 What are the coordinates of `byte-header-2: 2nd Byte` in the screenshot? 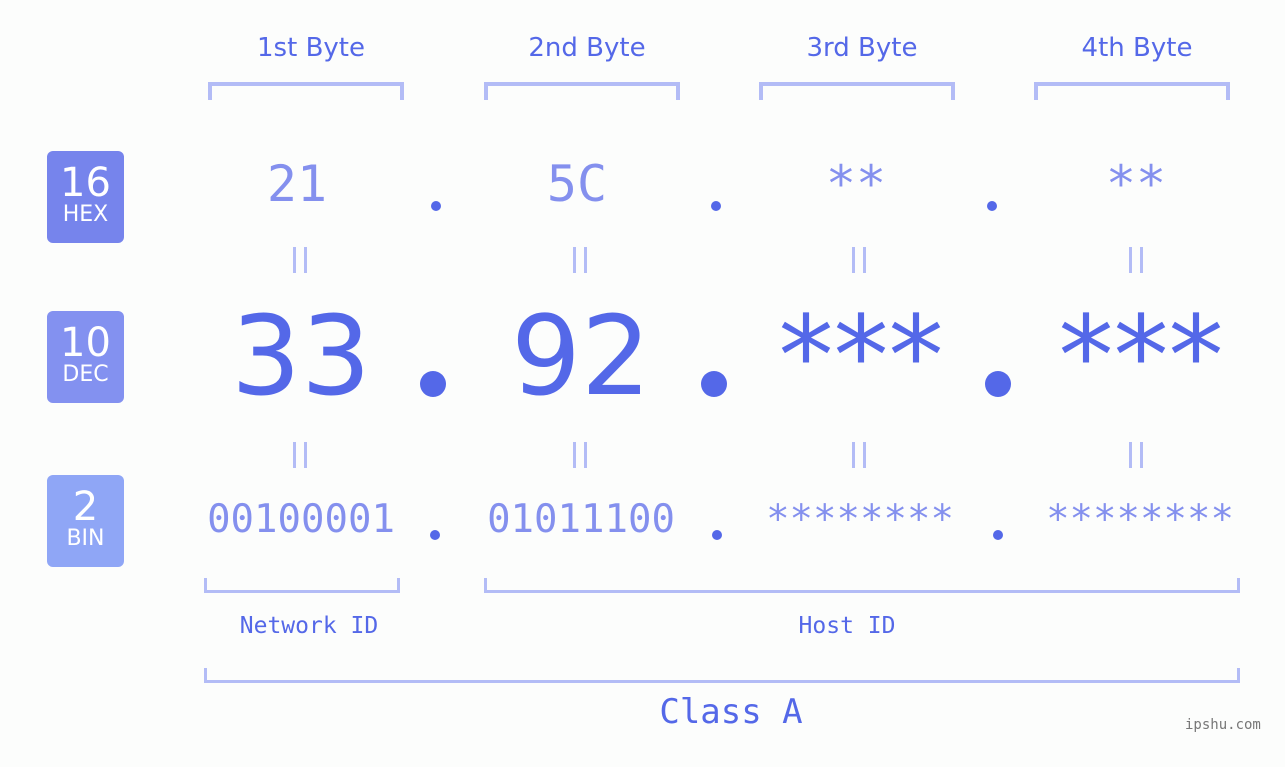 It's located at (587, 48).